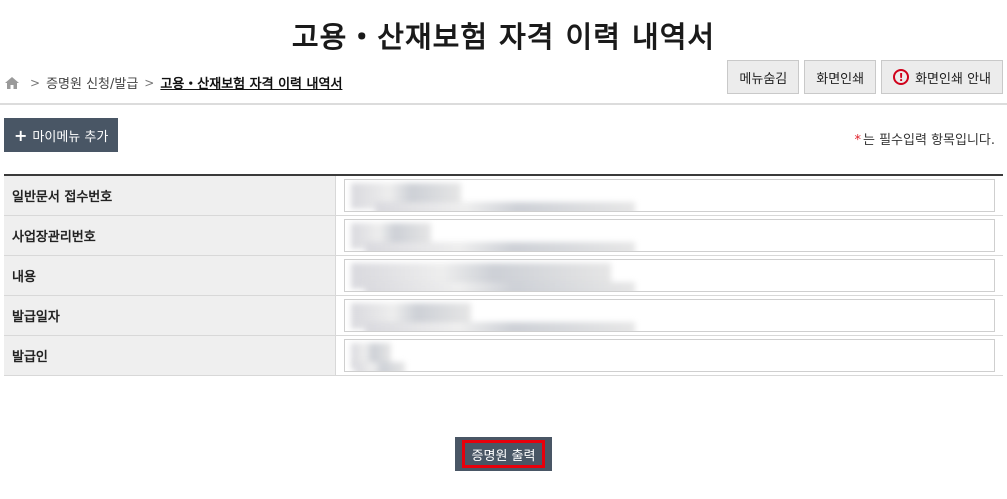 The image size is (1007, 499). What do you see at coordinates (503, 104) in the screenshot?
I see `header-divider` at bounding box center [503, 104].